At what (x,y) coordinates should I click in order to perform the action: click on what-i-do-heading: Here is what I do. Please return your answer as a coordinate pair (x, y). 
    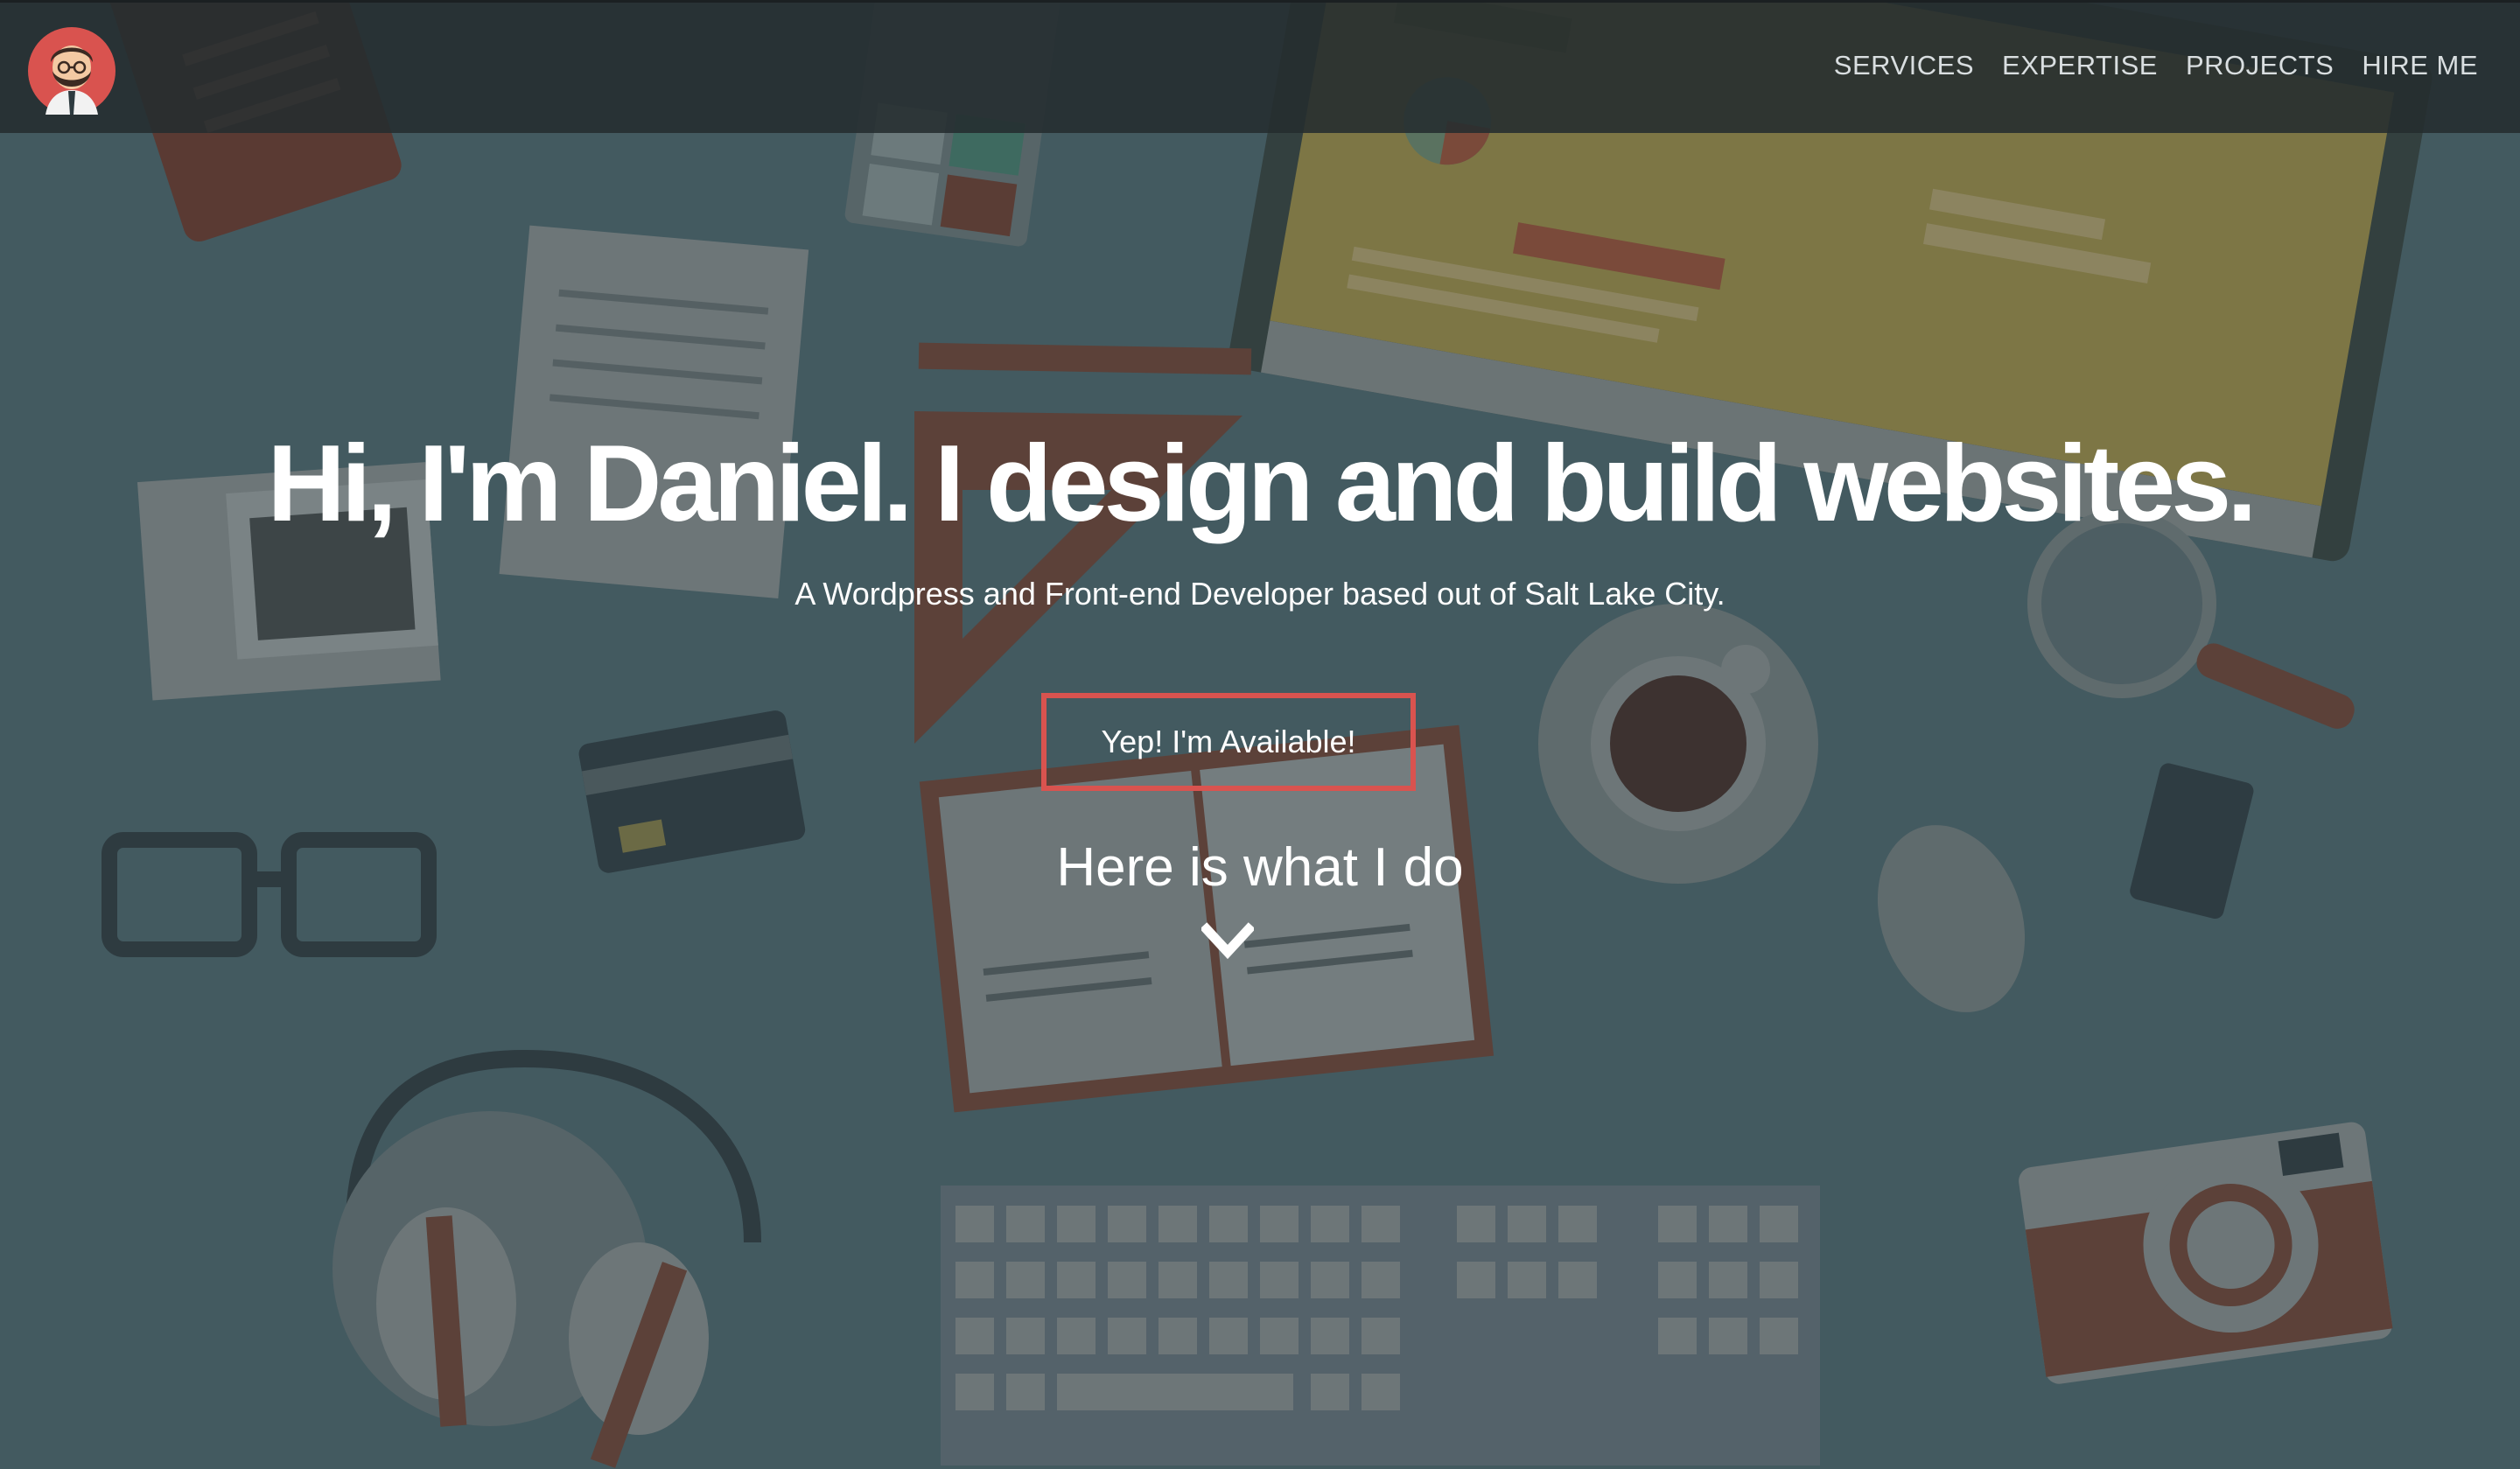
    Looking at the image, I should click on (1260, 868).